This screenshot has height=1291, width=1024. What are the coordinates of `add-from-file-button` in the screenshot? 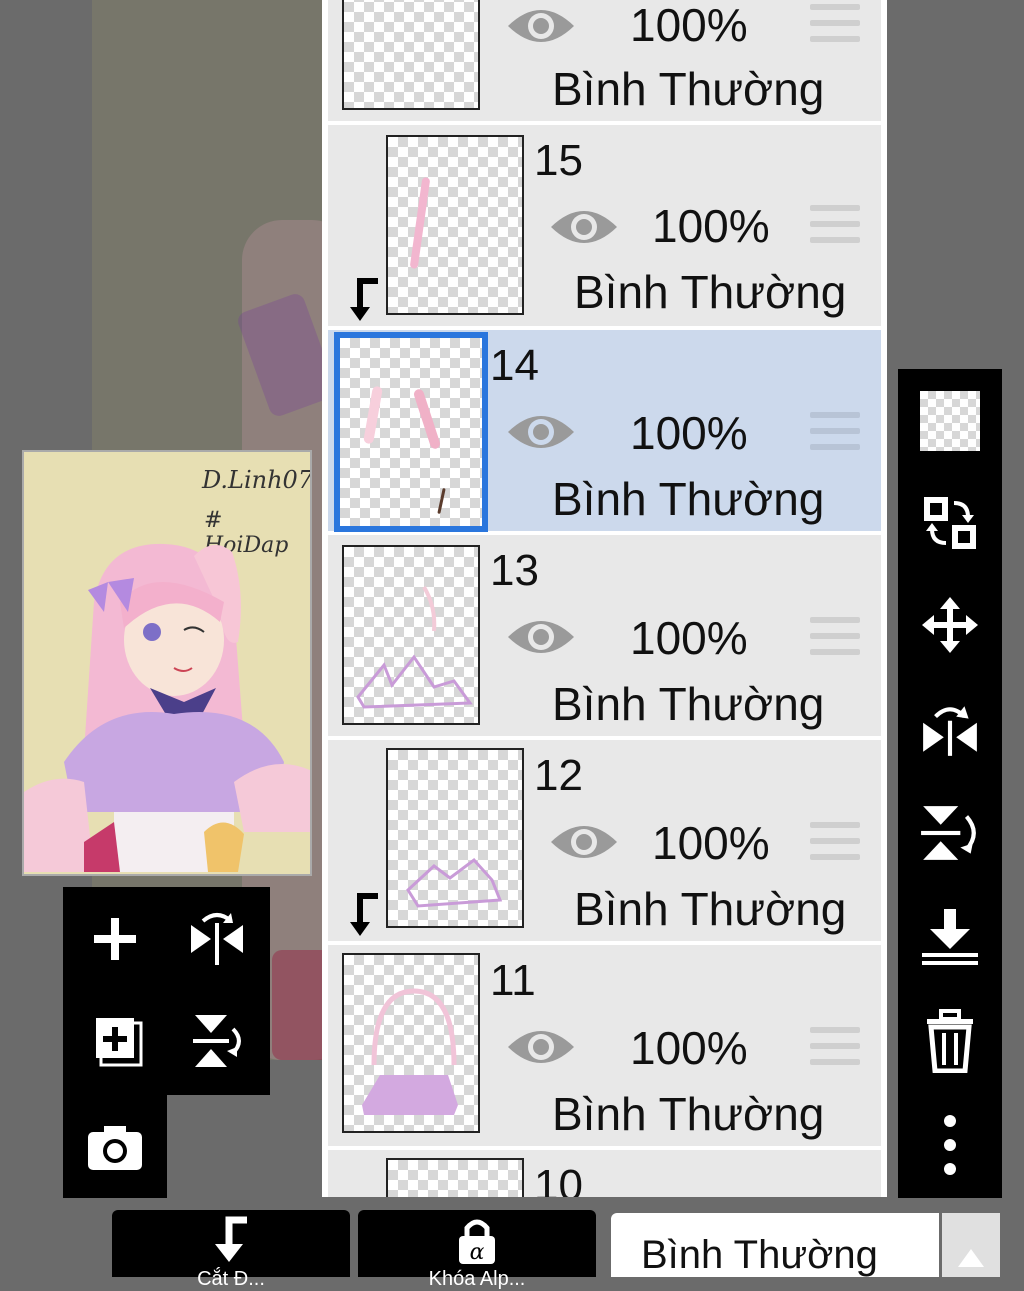 It's located at (115, 1041).